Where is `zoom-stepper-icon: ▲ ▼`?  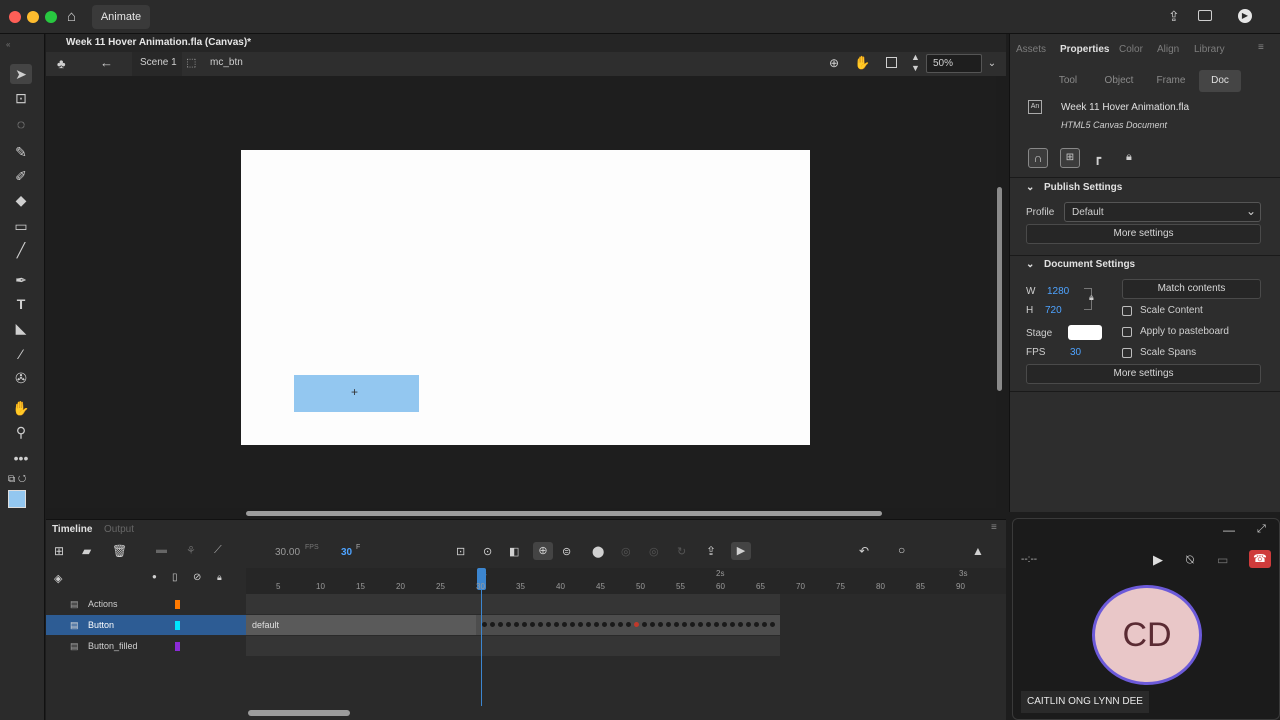
zoom-stepper-icon: ▲ ▼ is located at coordinates (915, 63).